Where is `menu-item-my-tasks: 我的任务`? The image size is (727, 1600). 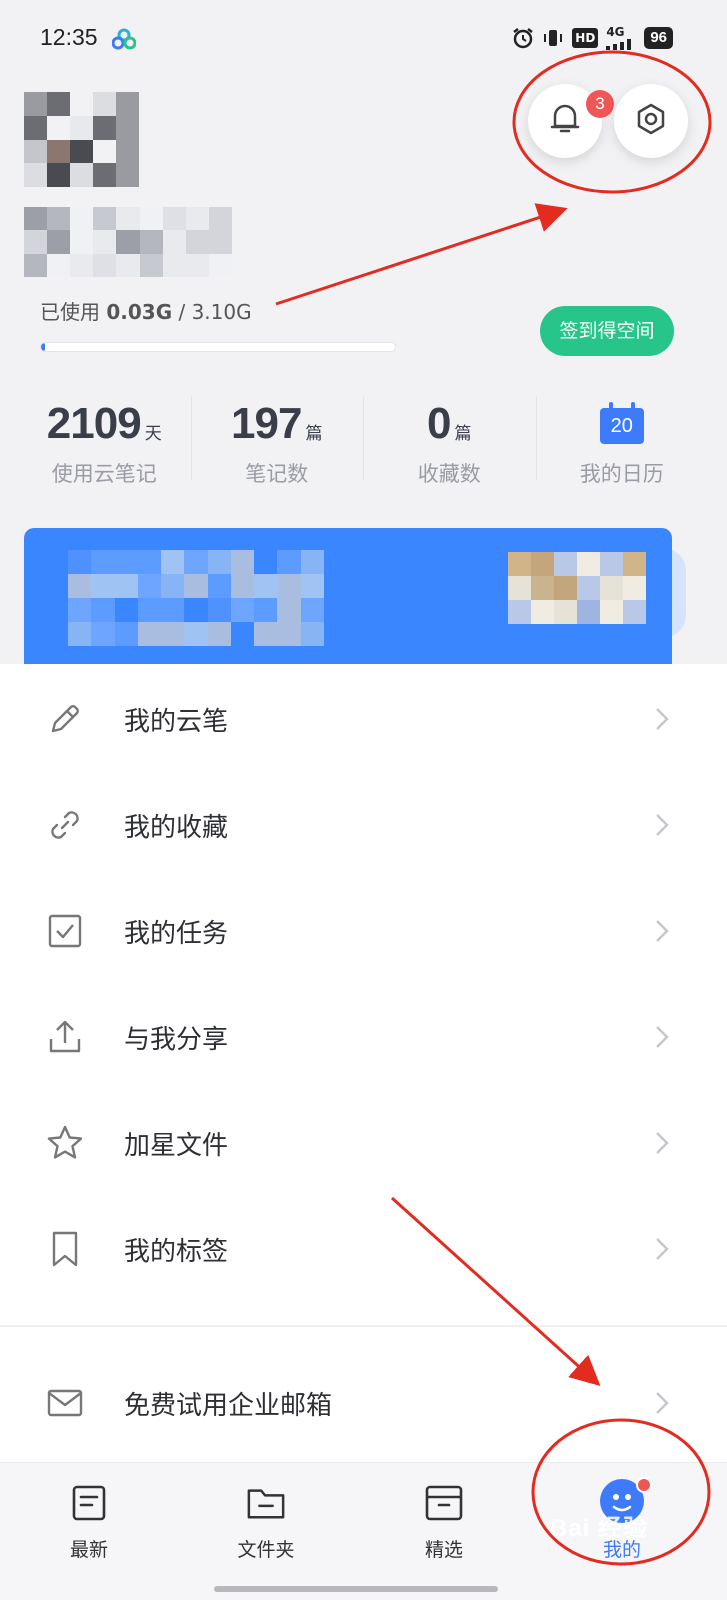 menu-item-my-tasks: 我的任务 is located at coordinates (363, 931).